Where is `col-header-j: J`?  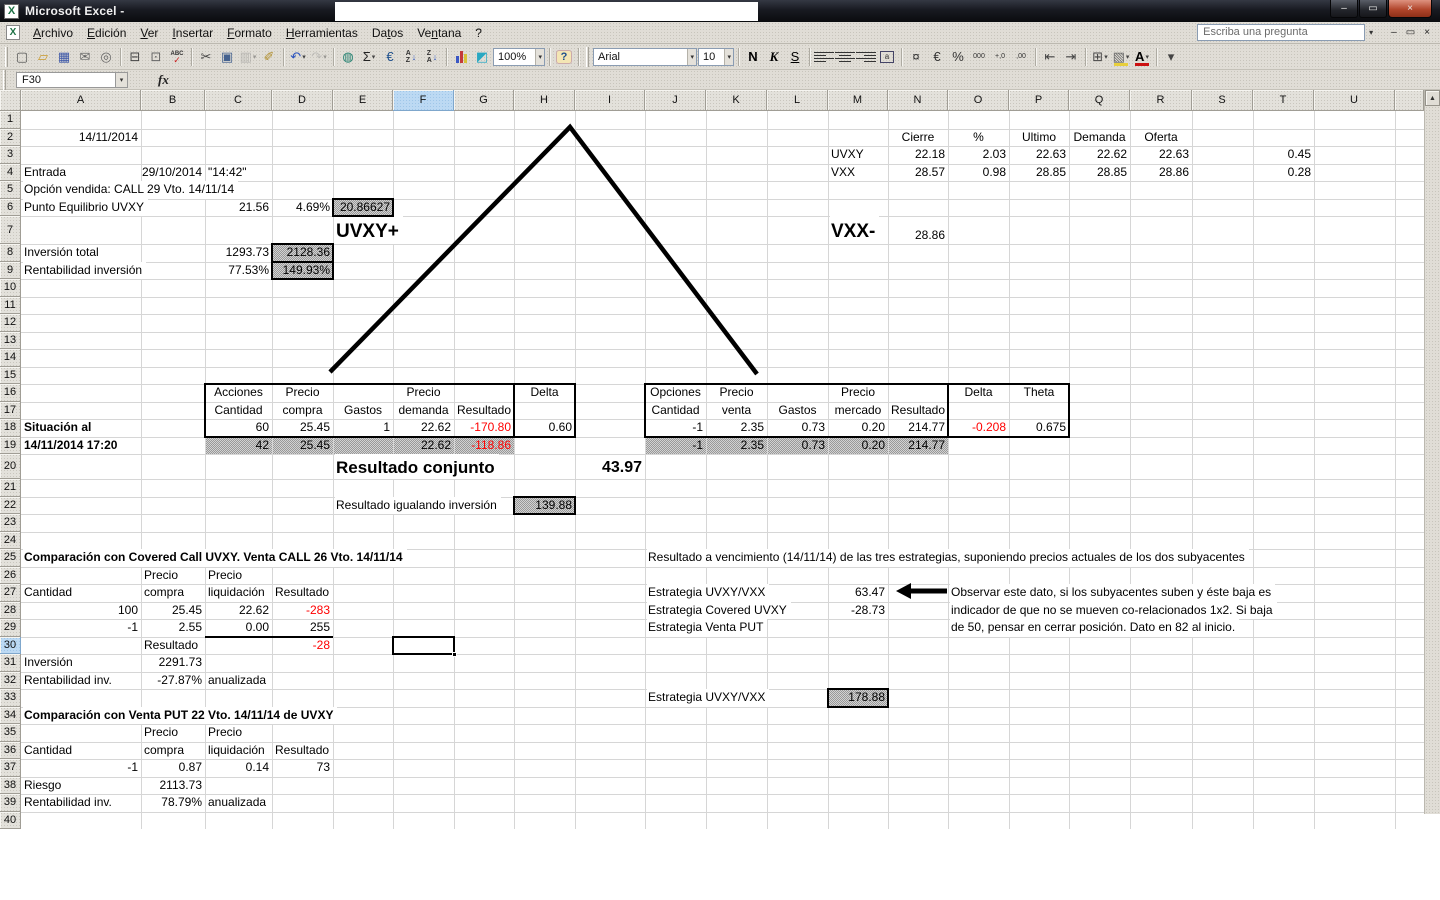
col-header-j: J is located at coordinates (675, 100).